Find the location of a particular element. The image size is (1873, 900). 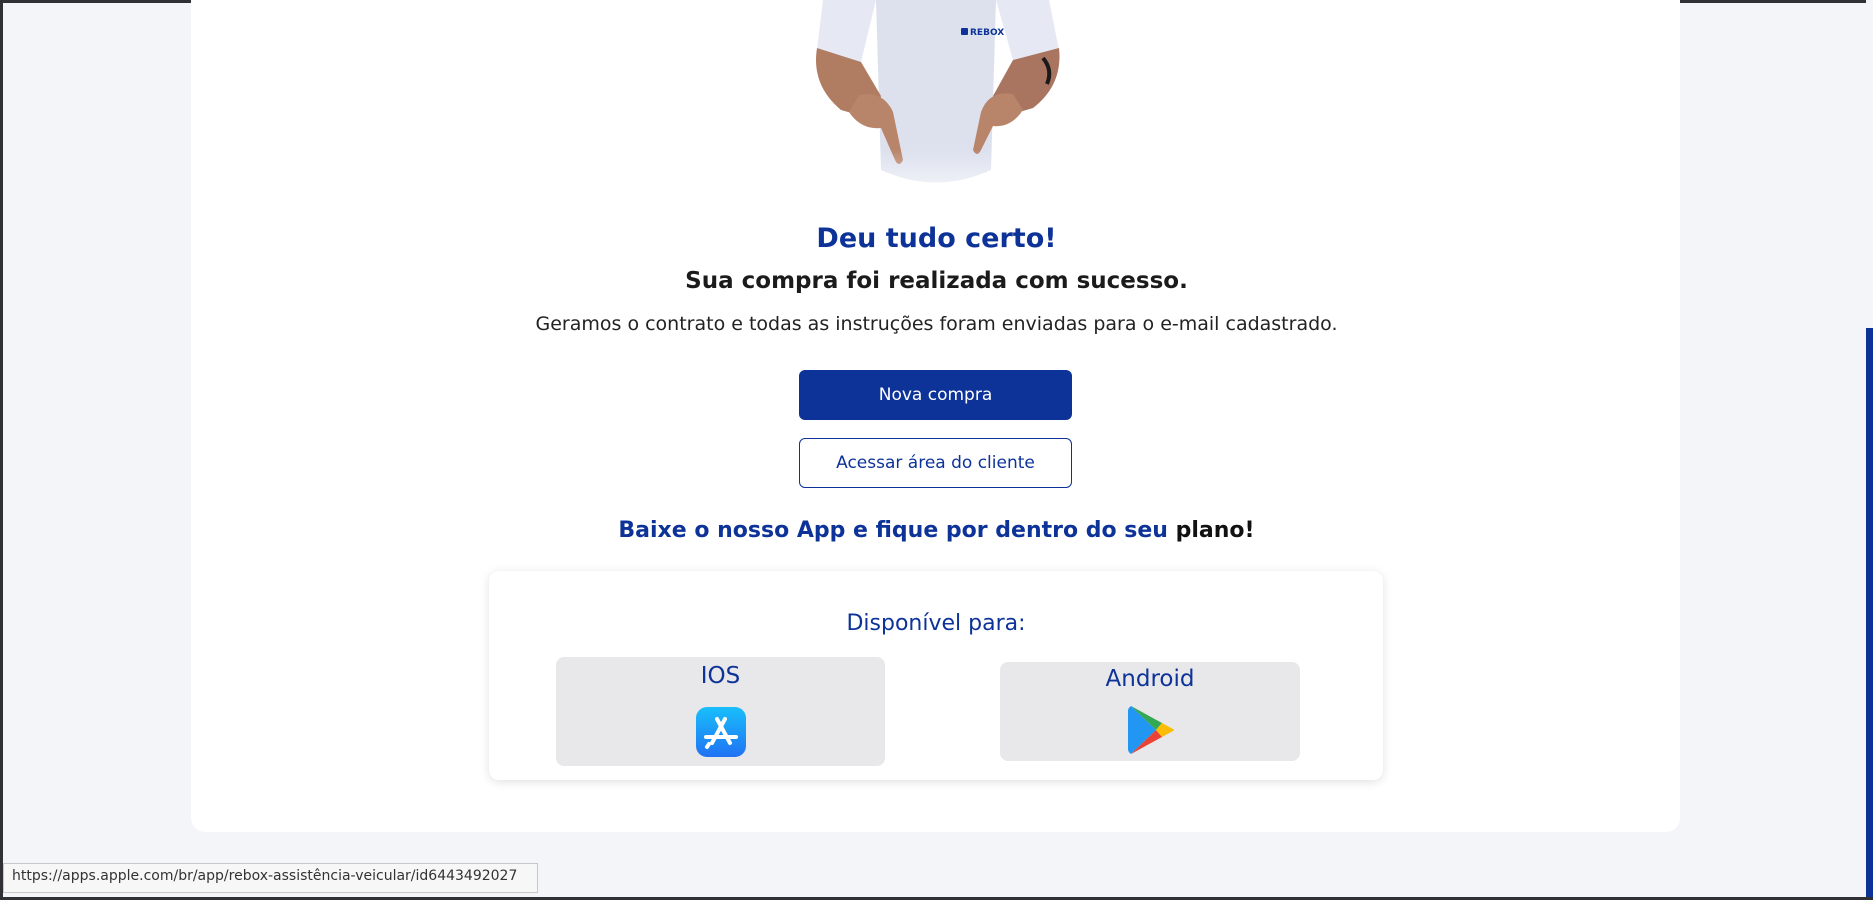

rebox-shirt-logo-text: REBOX is located at coordinates (987, 33).